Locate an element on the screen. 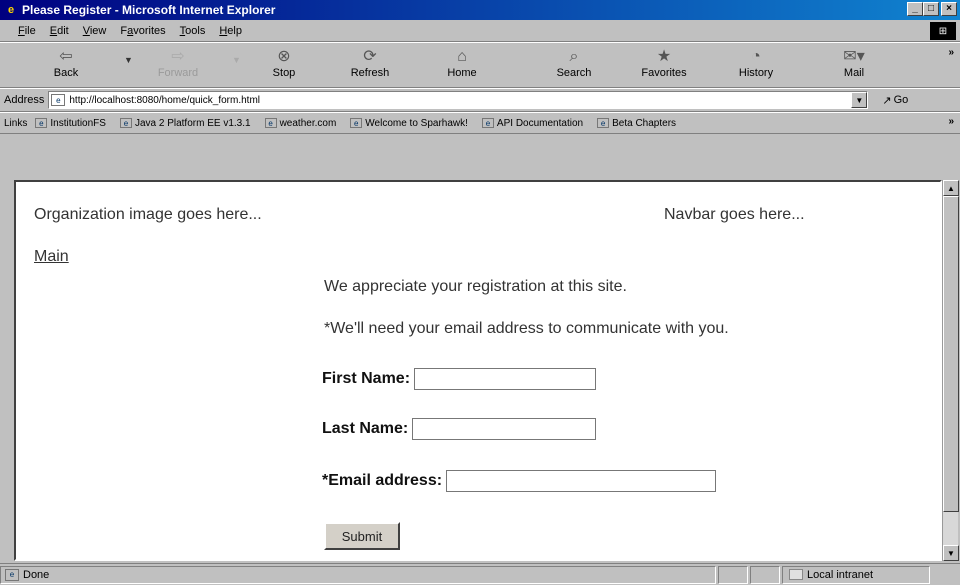 The height and width of the screenshot is (585, 960). minimize-button: _ is located at coordinates (915, 9).